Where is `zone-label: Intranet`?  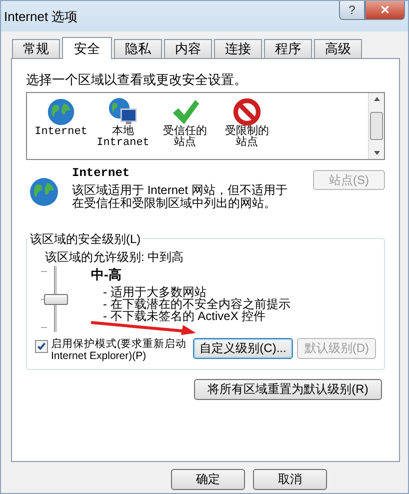 zone-label: Intranet is located at coordinates (123, 143).